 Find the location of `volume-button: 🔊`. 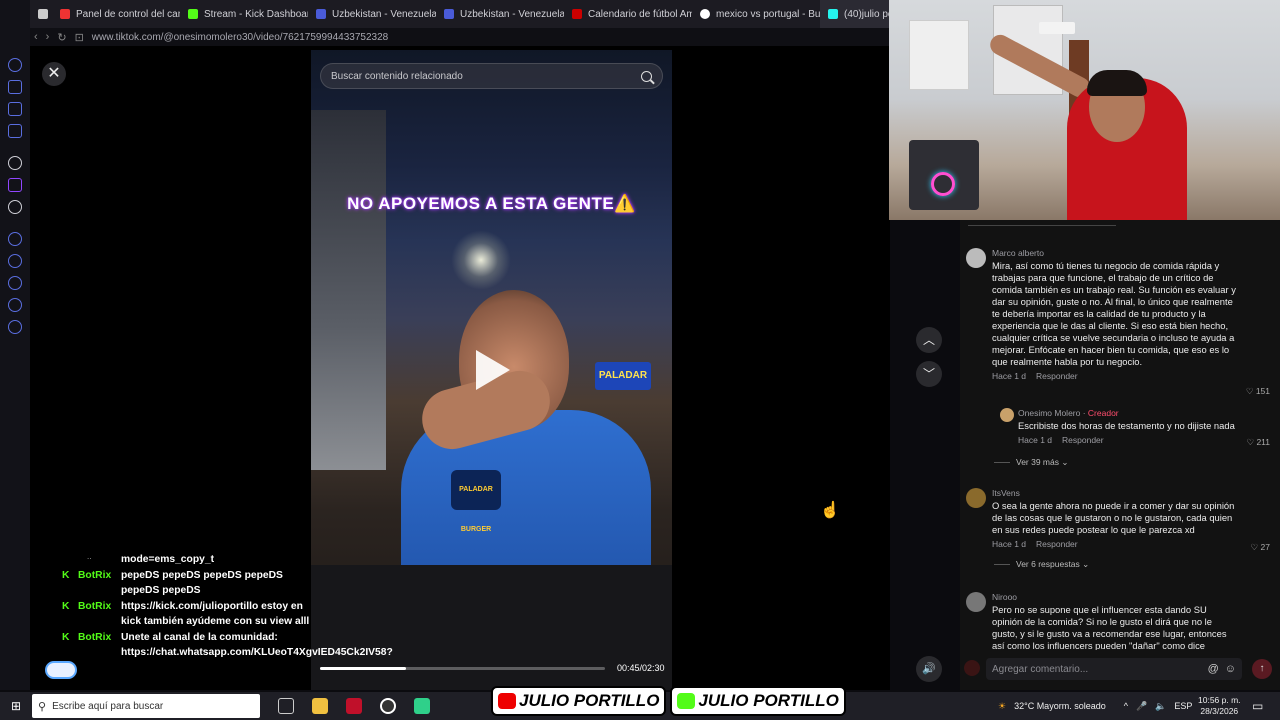

volume-button: 🔊 is located at coordinates (929, 669).